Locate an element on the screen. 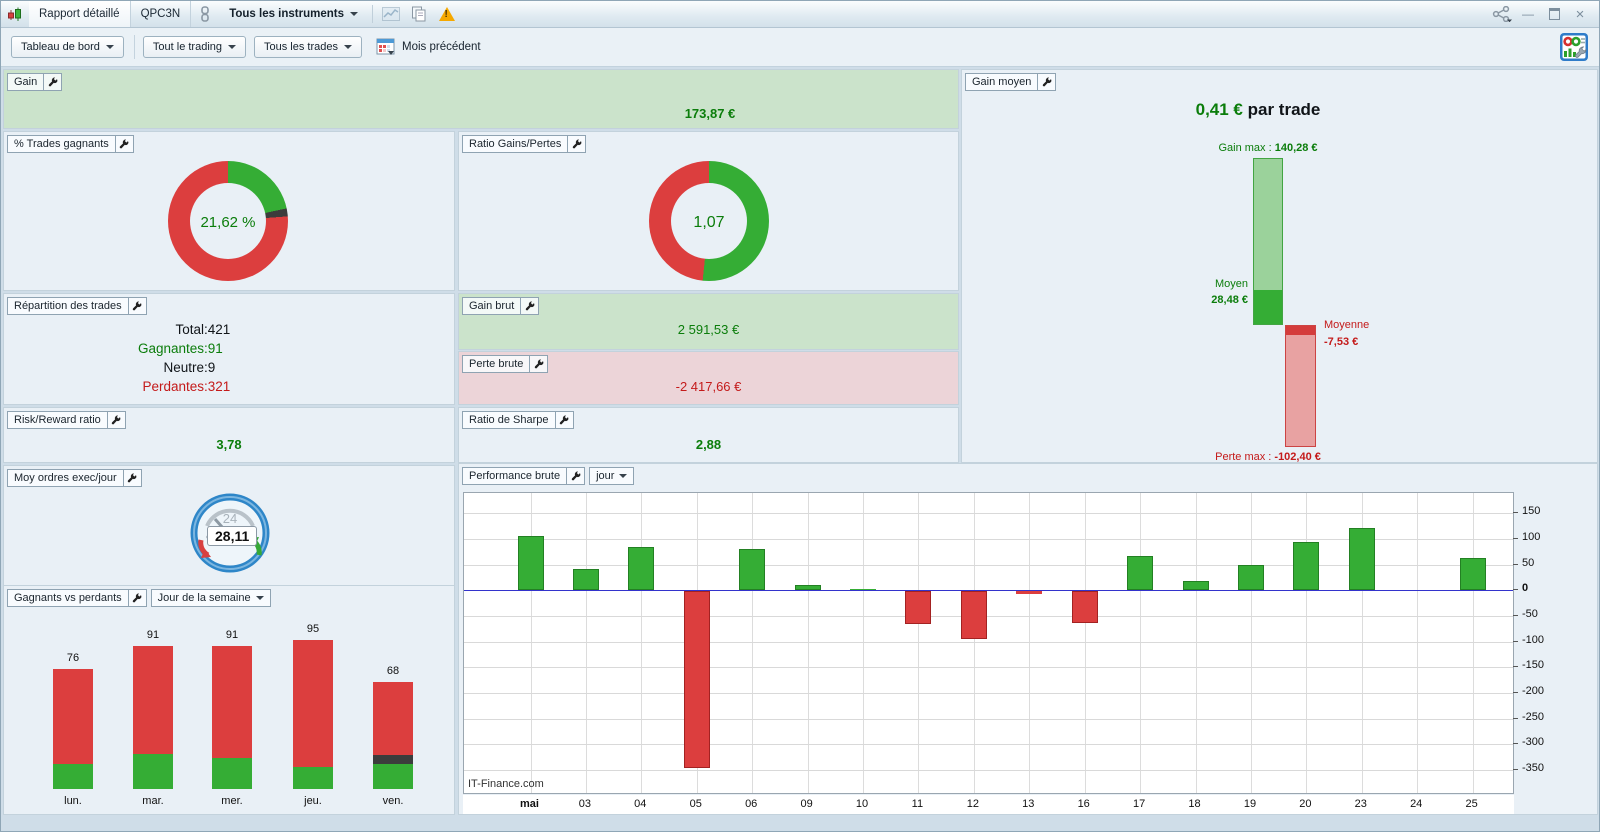 The width and height of the screenshot is (1600, 832). gain-value: 173,87 € is located at coordinates (710, 113).